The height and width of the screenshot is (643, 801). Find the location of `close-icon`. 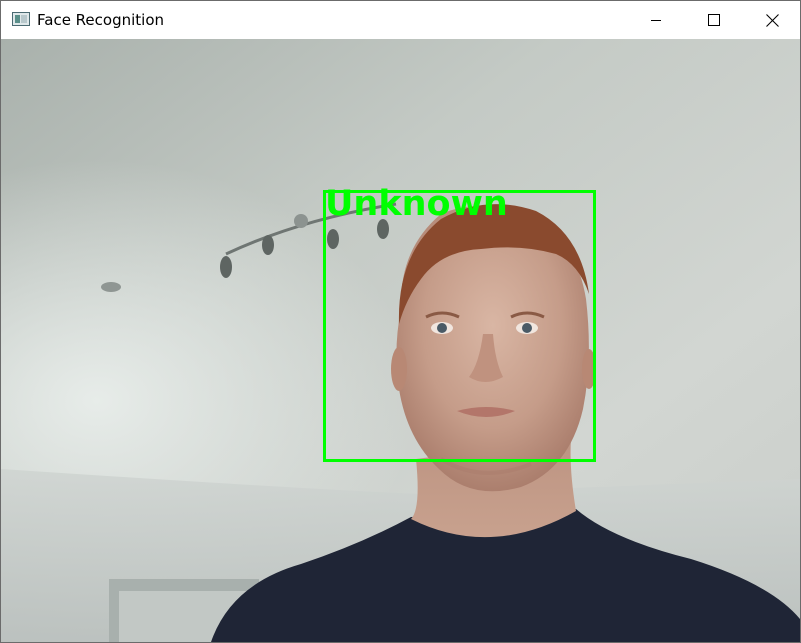

close-icon is located at coordinates (772, 20).